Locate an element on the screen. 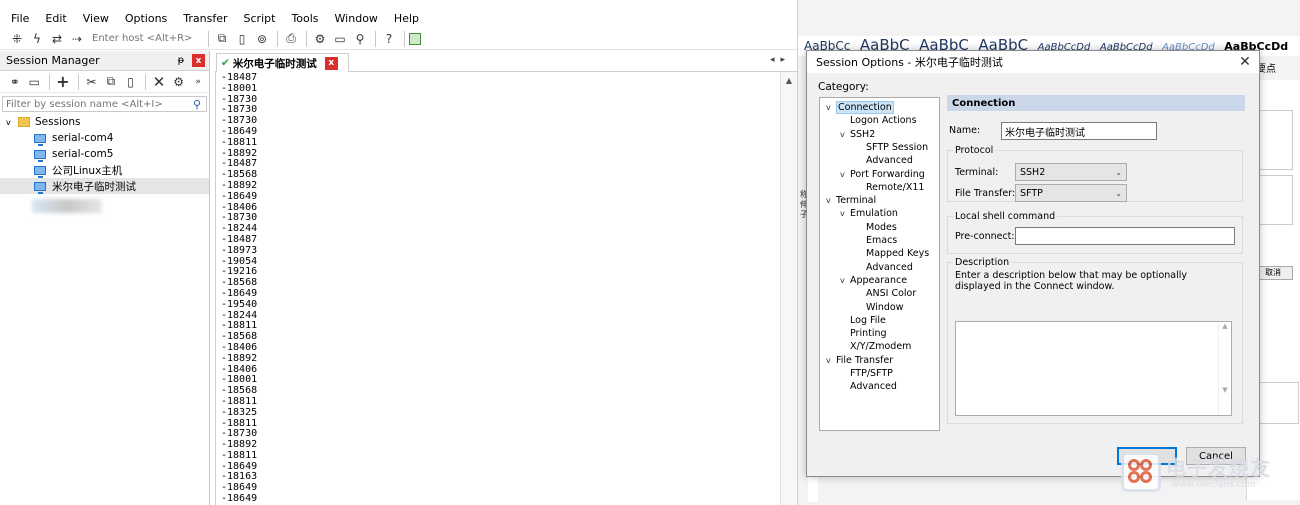 The height and width of the screenshot is (505, 1300). category-item: SFTP Session is located at coordinates (892, 147).